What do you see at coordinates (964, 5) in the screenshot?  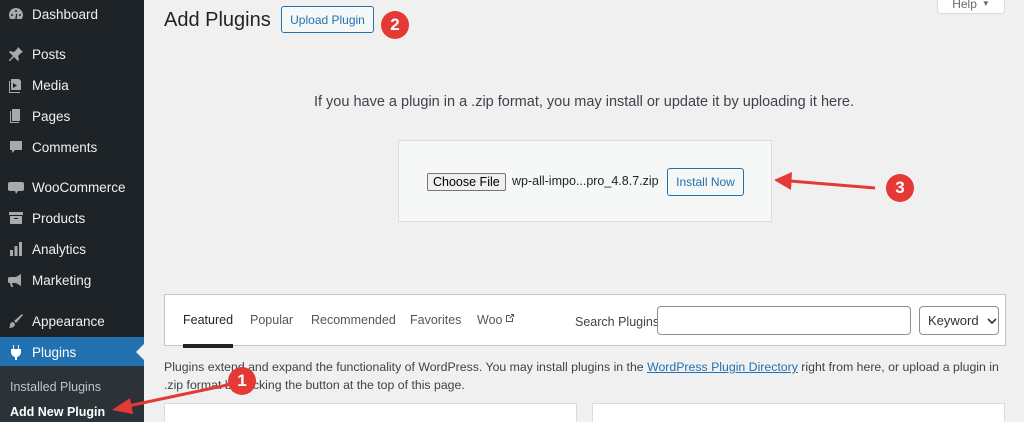 I see `help-label: Help` at bounding box center [964, 5].